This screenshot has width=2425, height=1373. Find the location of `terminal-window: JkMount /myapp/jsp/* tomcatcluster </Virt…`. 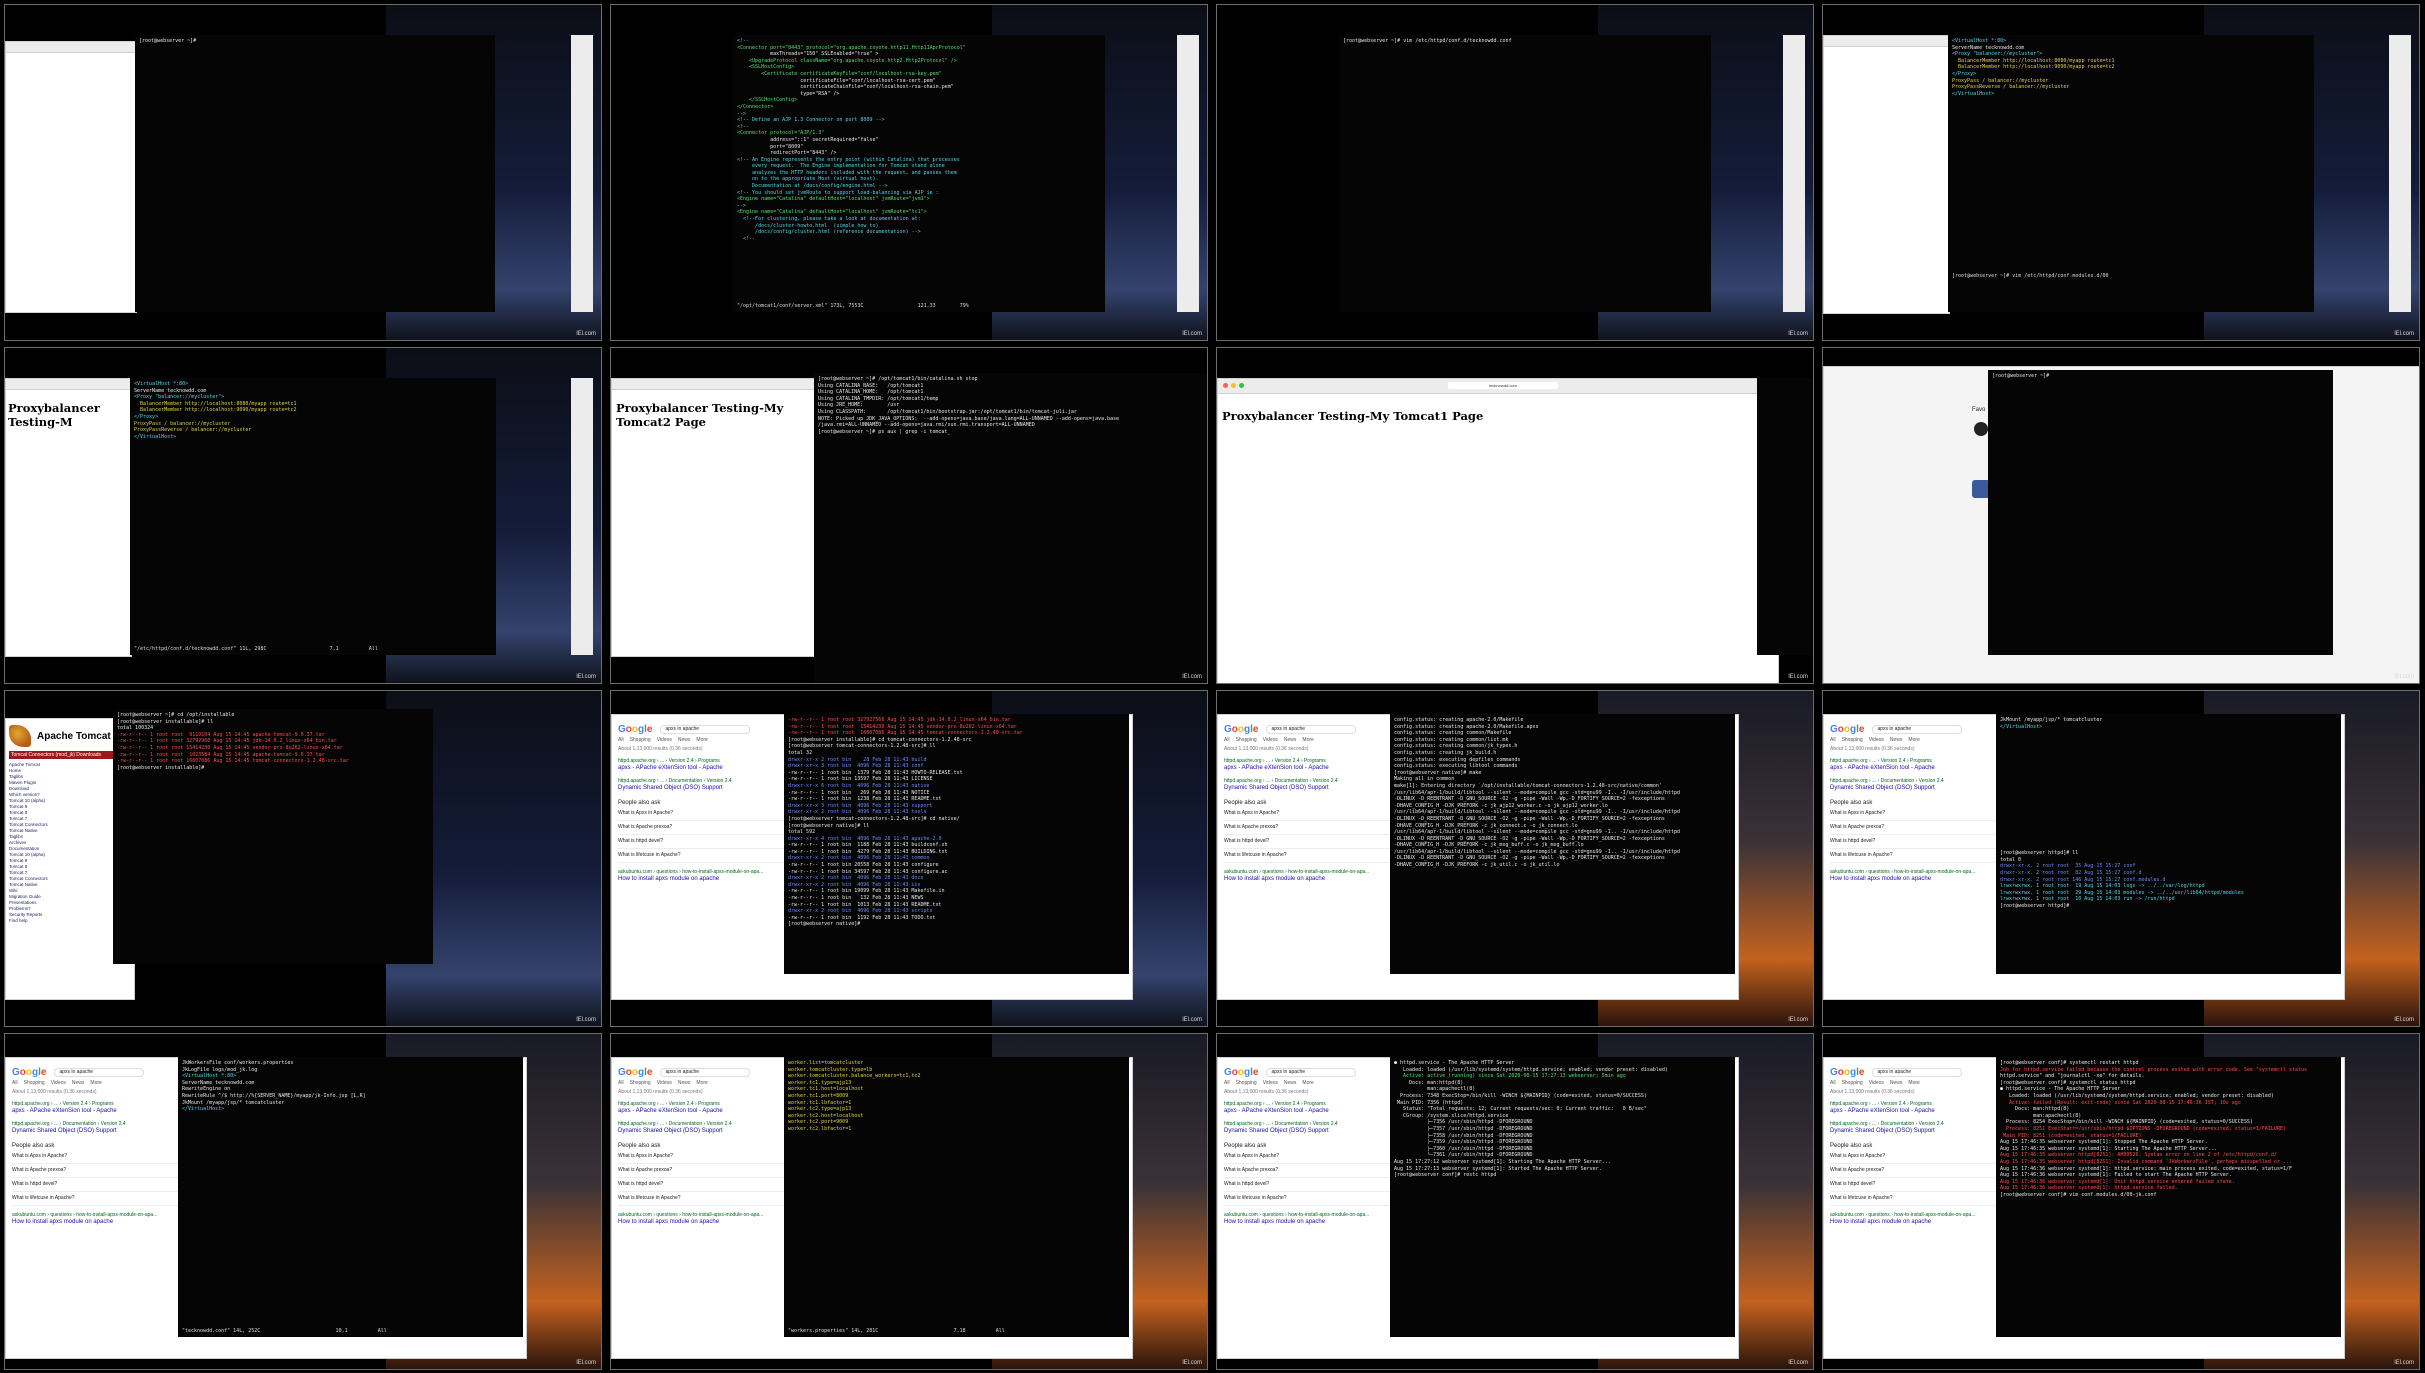

terminal-window: JkMount /myapp/jsp/* tomcatcluster </Virt… is located at coordinates (2168, 844).